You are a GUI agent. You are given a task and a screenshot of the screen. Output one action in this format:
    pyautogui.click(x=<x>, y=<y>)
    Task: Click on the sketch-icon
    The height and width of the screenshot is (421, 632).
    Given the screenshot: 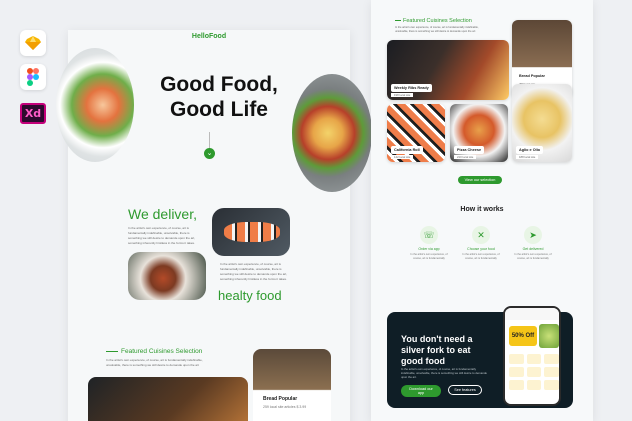 What is the action you would take?
    pyautogui.click(x=33, y=43)
    